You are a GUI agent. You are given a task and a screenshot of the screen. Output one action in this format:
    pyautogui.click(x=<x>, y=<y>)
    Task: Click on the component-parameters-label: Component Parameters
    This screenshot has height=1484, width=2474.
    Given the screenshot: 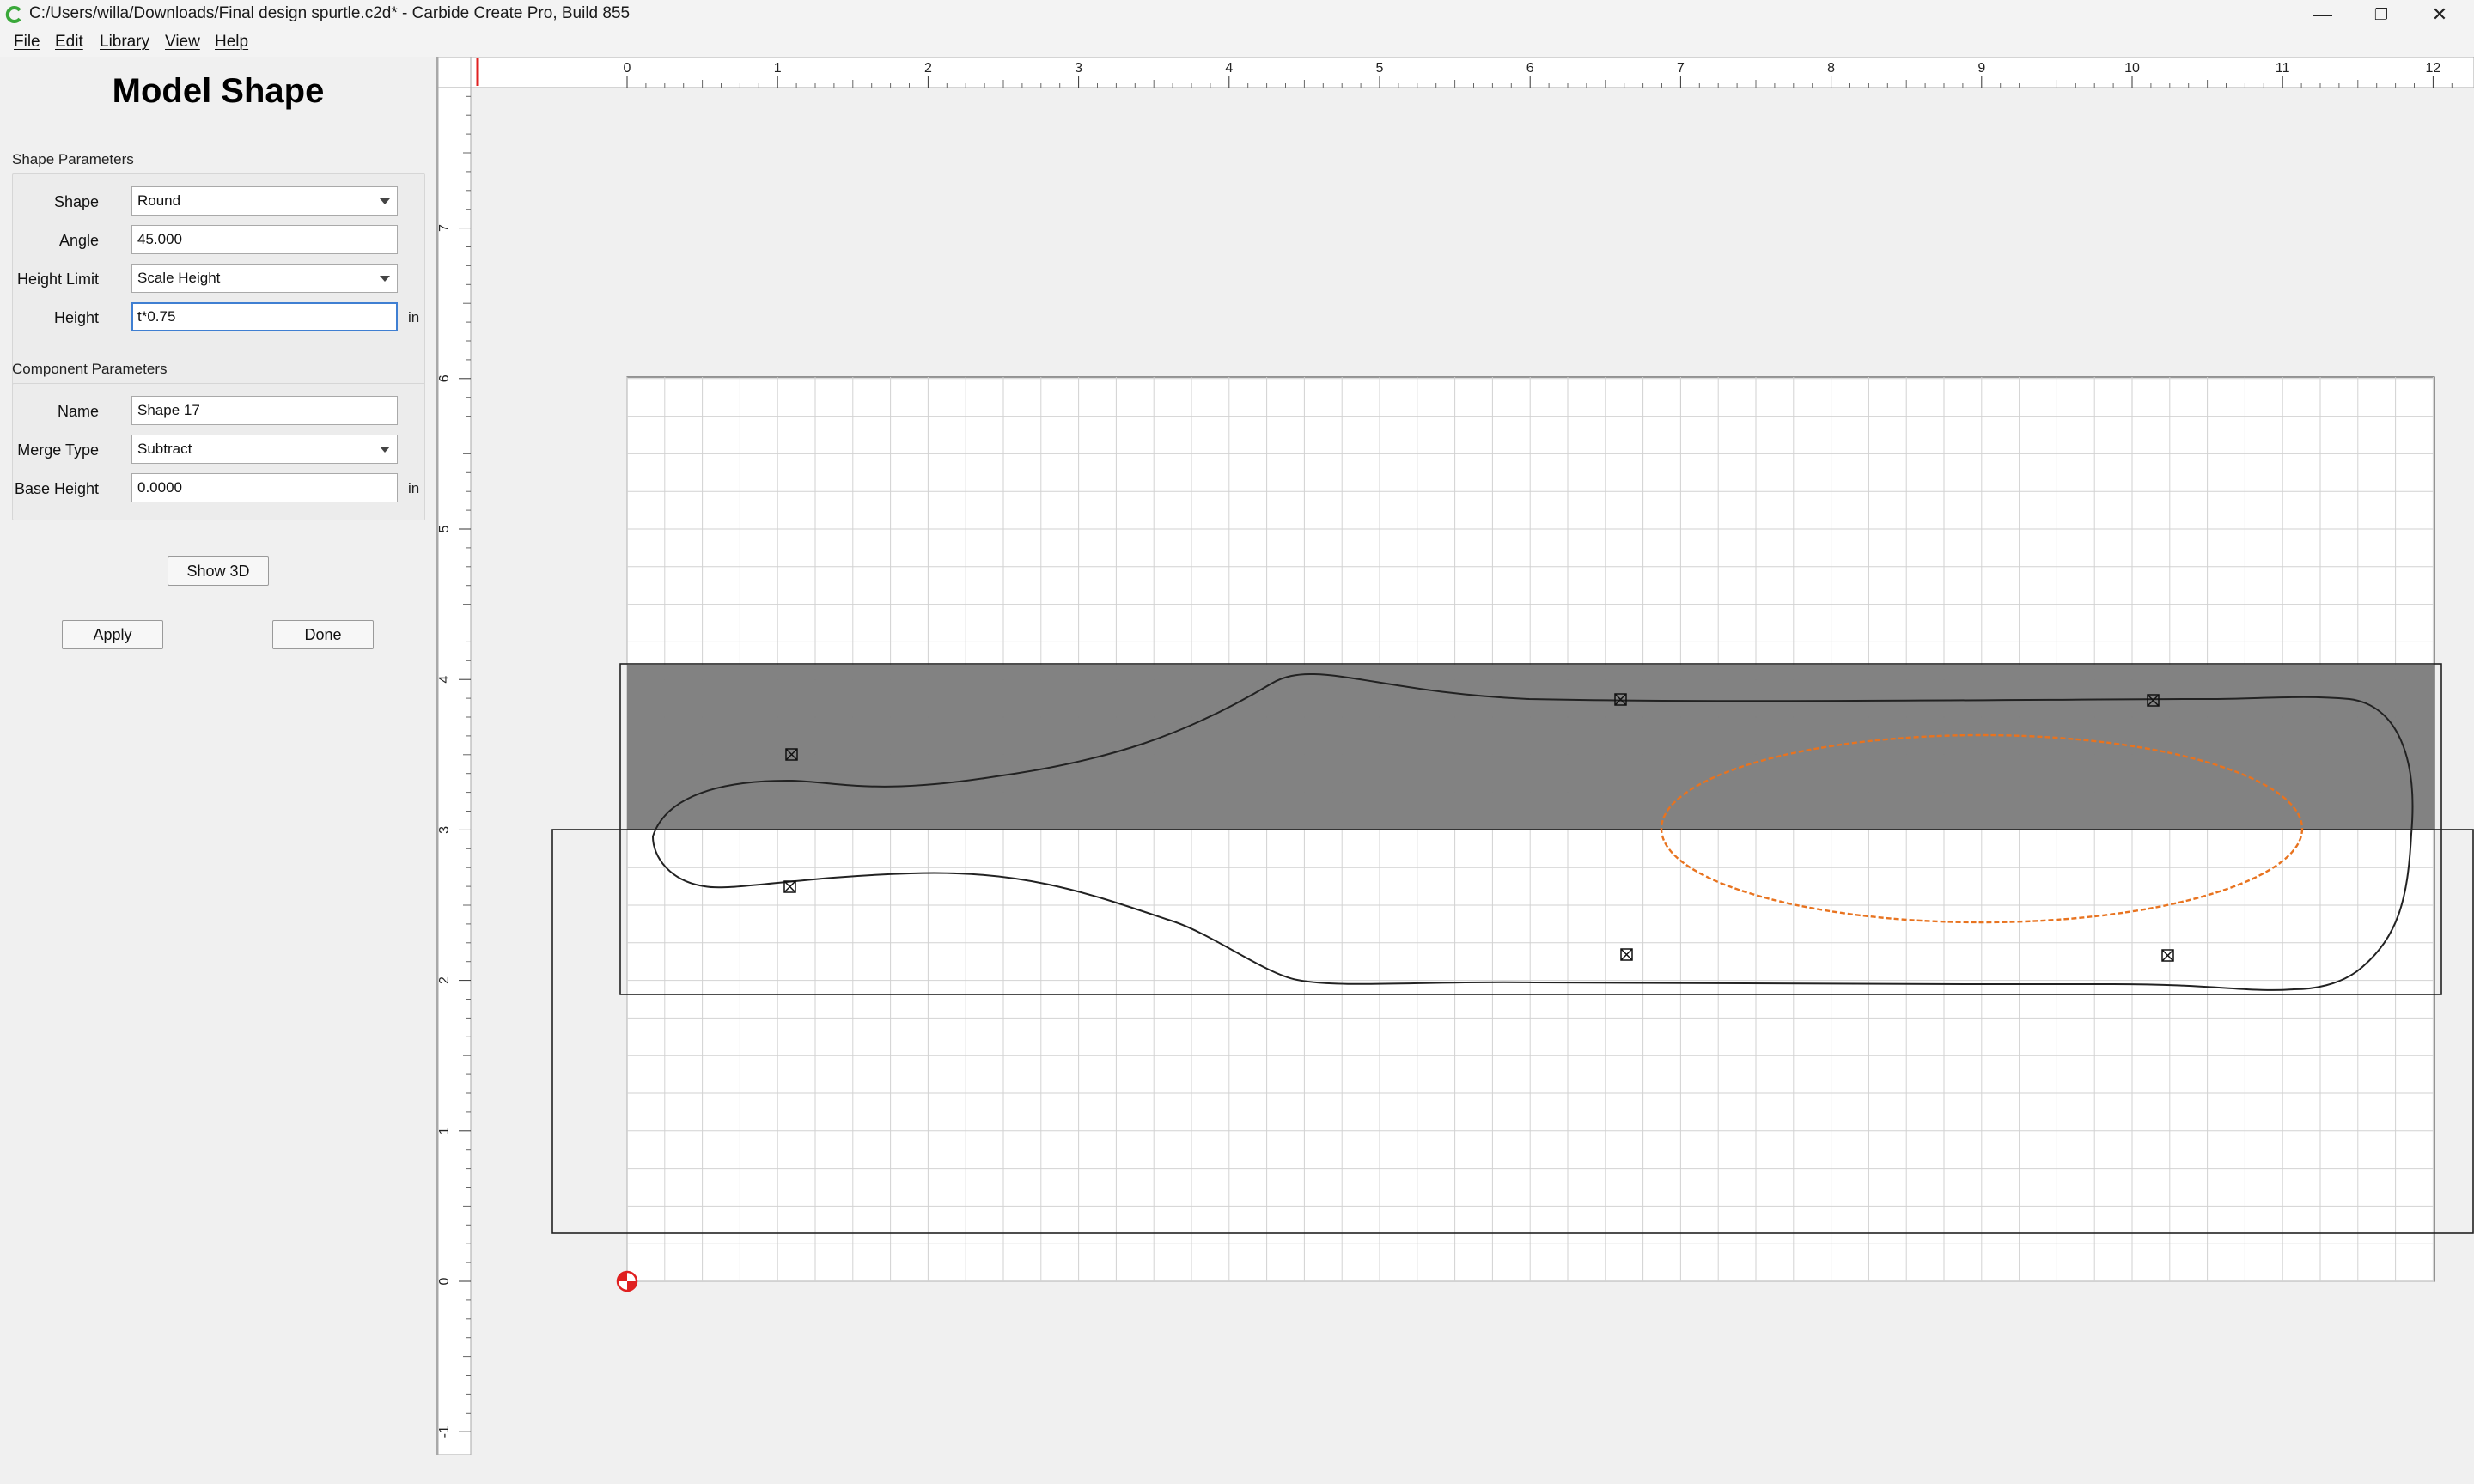 What is the action you would take?
    pyautogui.click(x=90, y=369)
    